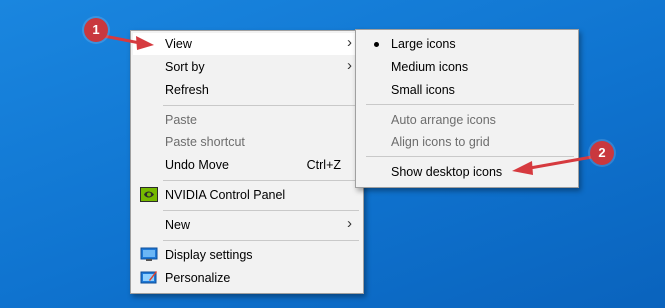 This screenshot has width=665, height=308. I want to click on menu-item-label: View, so click(178, 44).